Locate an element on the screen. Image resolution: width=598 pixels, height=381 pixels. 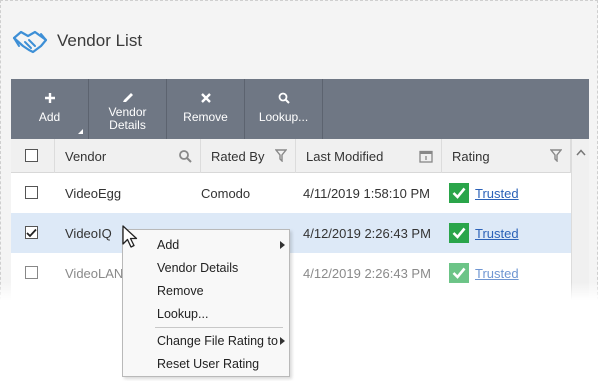
last-modified-cell: 4/11/2019 1:58:10 PM is located at coordinates (366, 193).